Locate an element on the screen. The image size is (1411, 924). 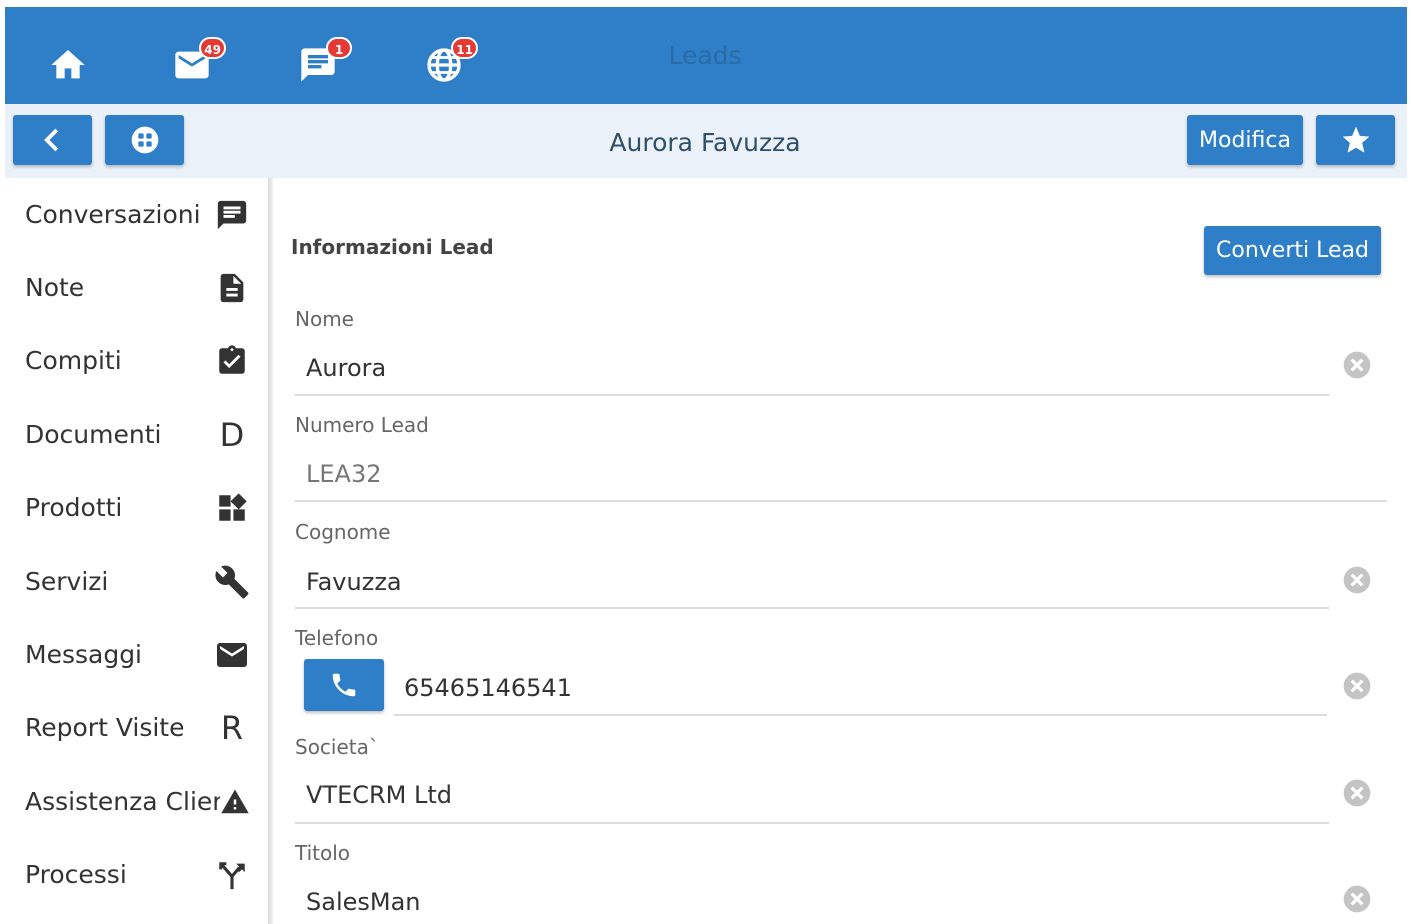
sidebar-item-label: Assistenza Clienti is located at coordinates (135, 801).